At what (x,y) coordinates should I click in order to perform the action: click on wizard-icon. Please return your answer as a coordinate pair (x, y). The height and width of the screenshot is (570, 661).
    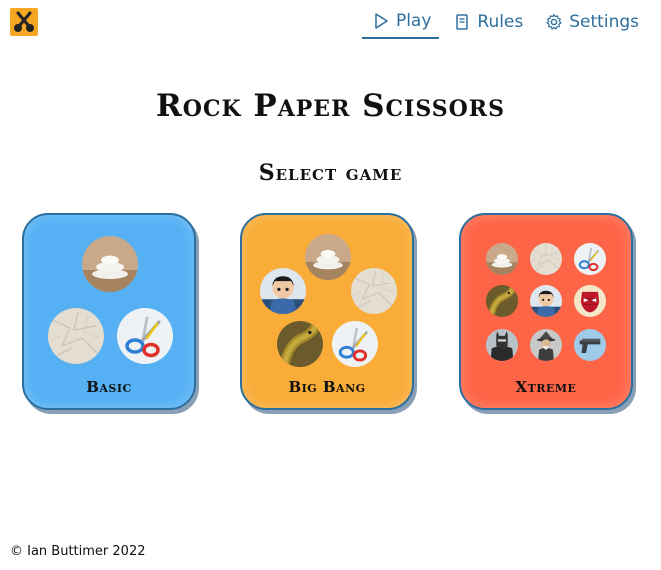
    Looking at the image, I should click on (546, 345).